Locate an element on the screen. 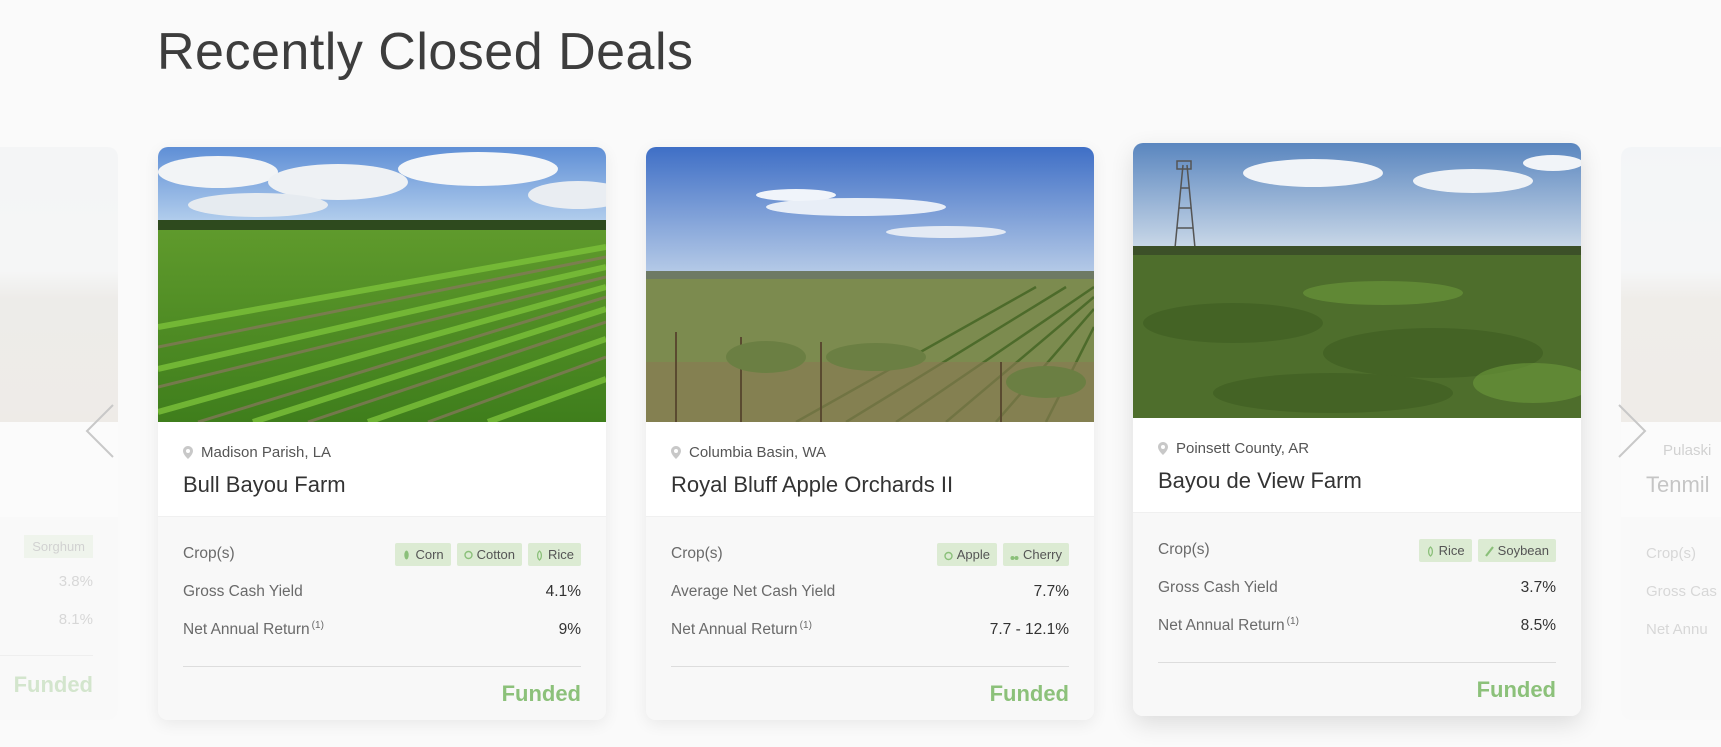 The width and height of the screenshot is (1721, 747). crop-chip-soybean: Soybean is located at coordinates (1516, 550).